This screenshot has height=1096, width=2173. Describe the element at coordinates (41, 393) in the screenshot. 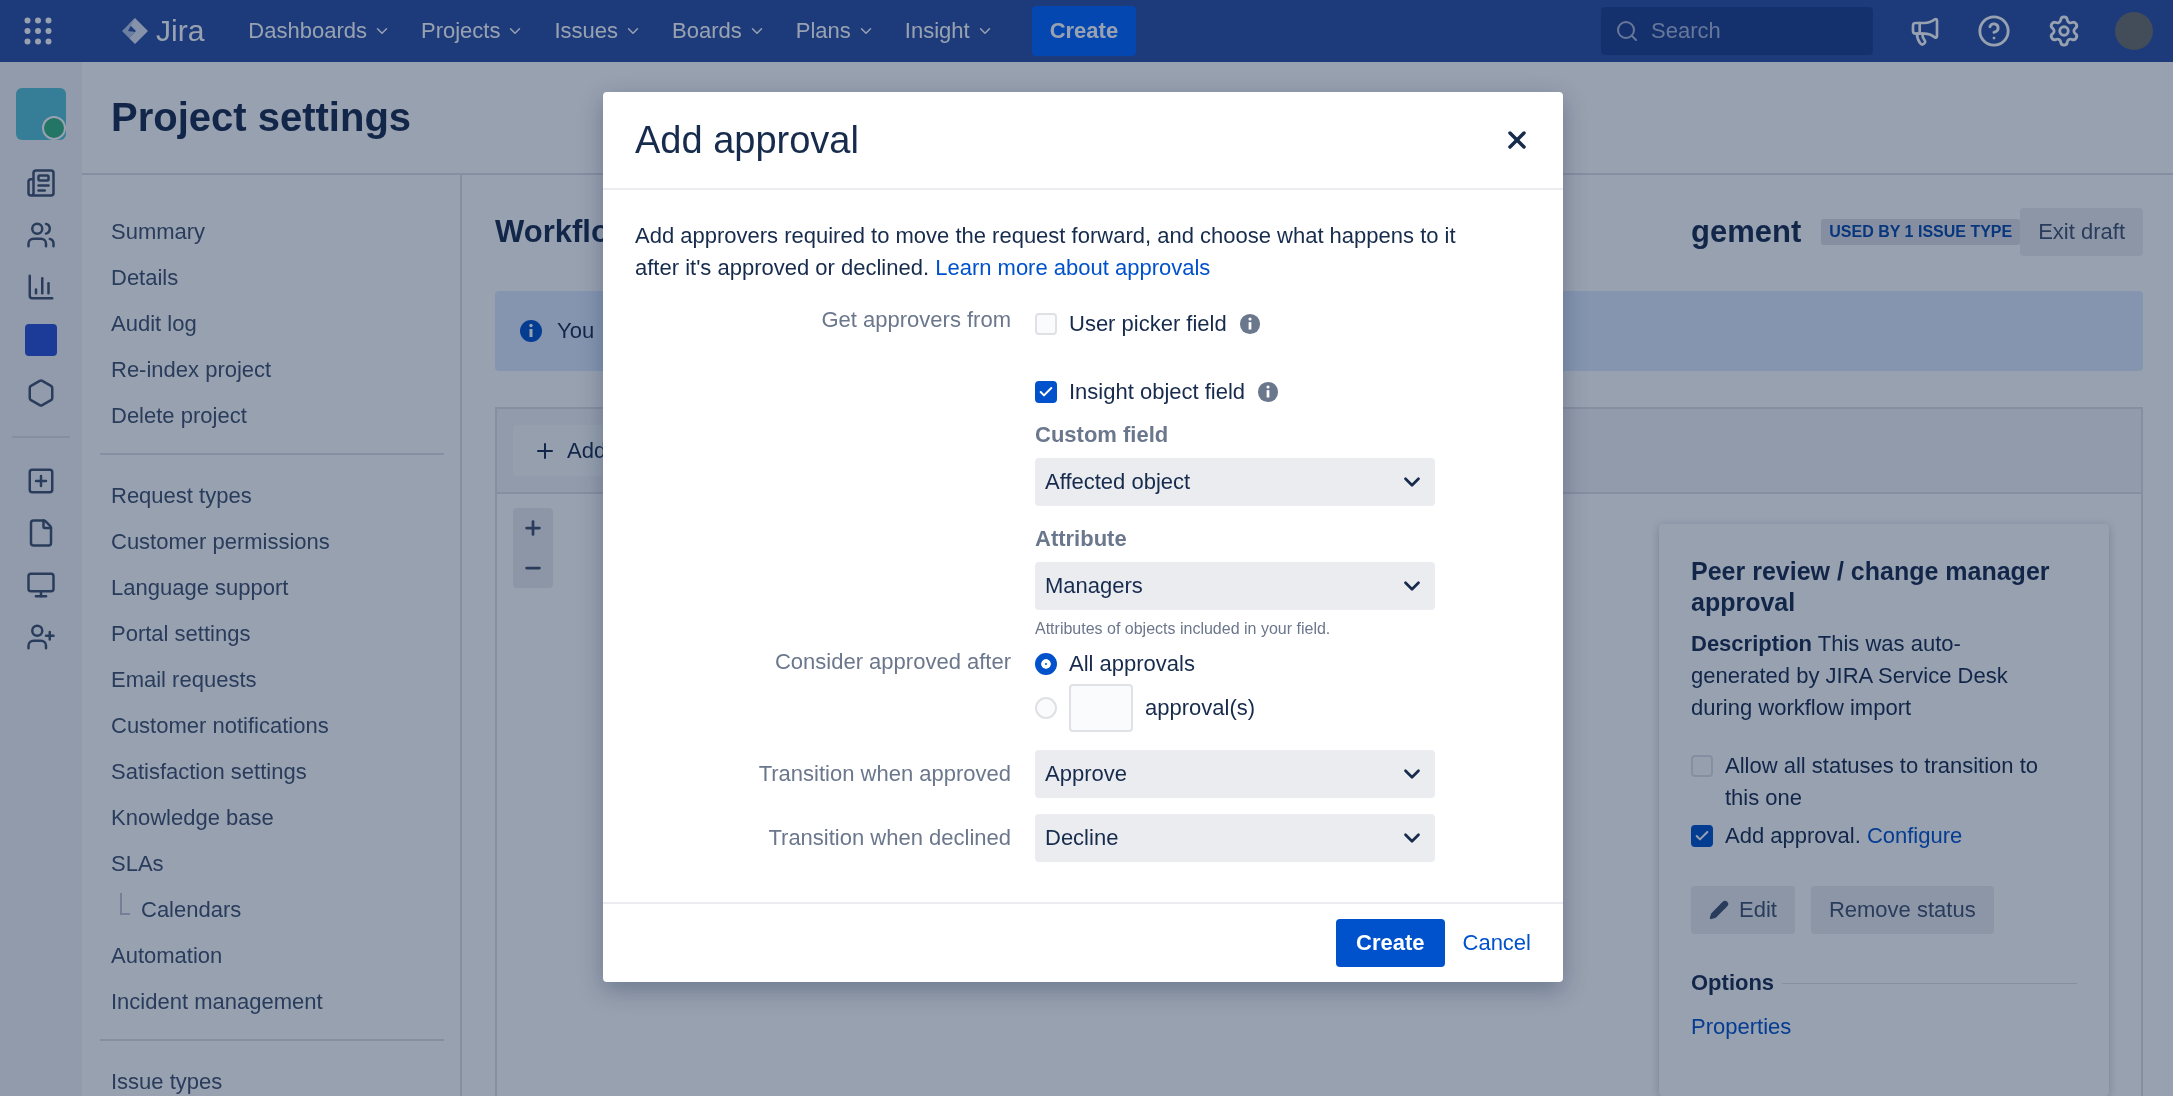

I see `hexagon-icon` at that location.